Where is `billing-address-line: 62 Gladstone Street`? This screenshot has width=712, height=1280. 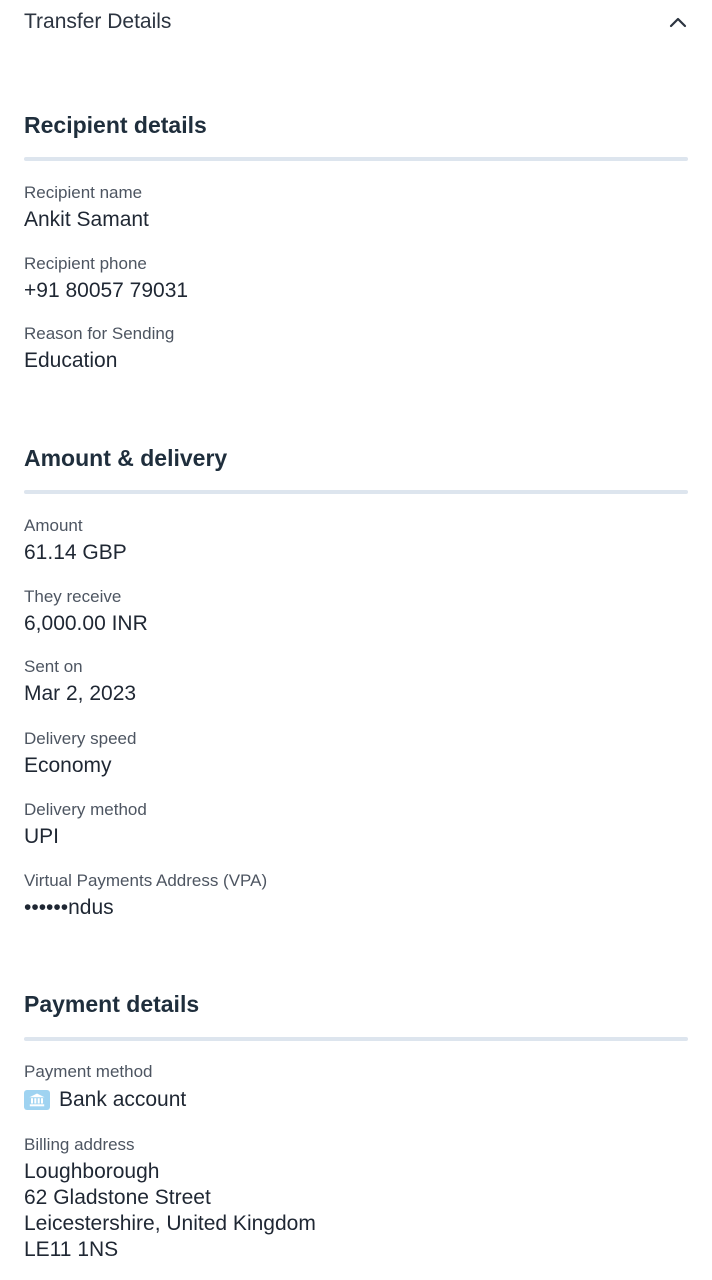 billing-address-line: 62 Gladstone Street is located at coordinates (117, 1197).